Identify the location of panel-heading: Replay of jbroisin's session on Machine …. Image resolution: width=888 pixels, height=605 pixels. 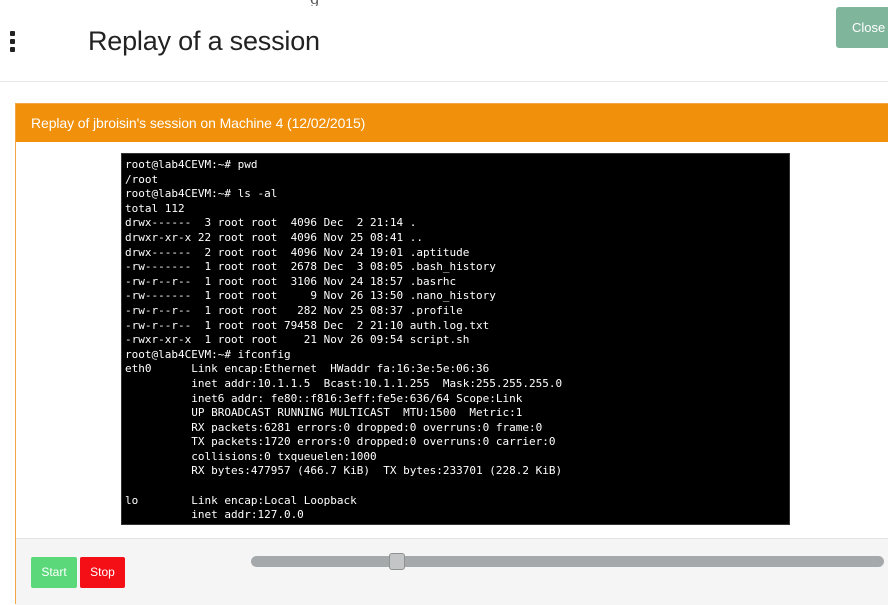
(452, 123).